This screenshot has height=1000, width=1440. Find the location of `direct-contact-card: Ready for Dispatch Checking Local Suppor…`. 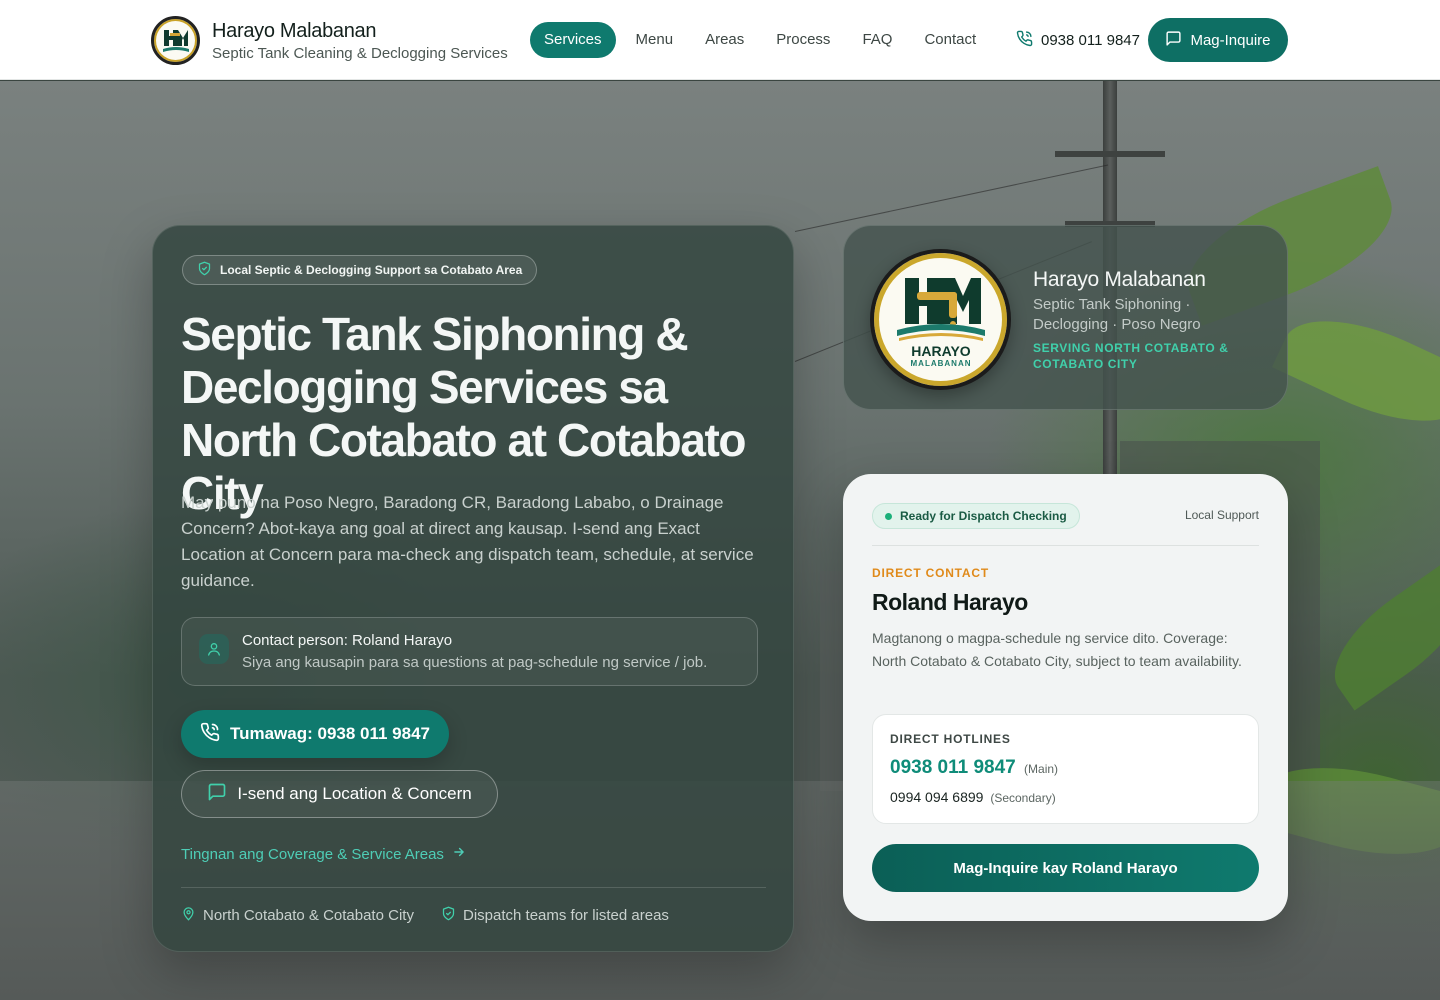

direct-contact-card: Ready for Dispatch Checking Local Suppor… is located at coordinates (1065, 697).